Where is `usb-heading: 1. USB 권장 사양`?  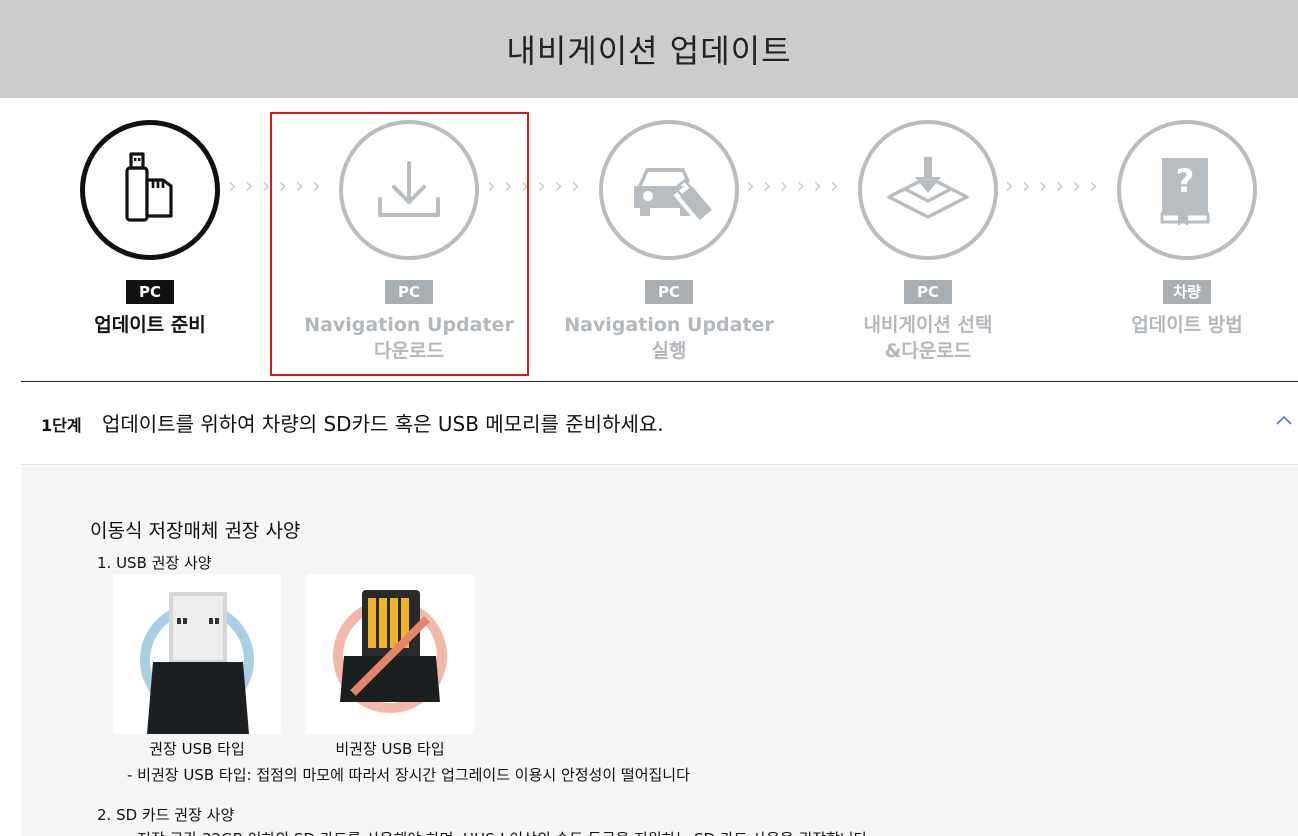
usb-heading: 1. USB 권장 사양 is located at coordinates (154, 563).